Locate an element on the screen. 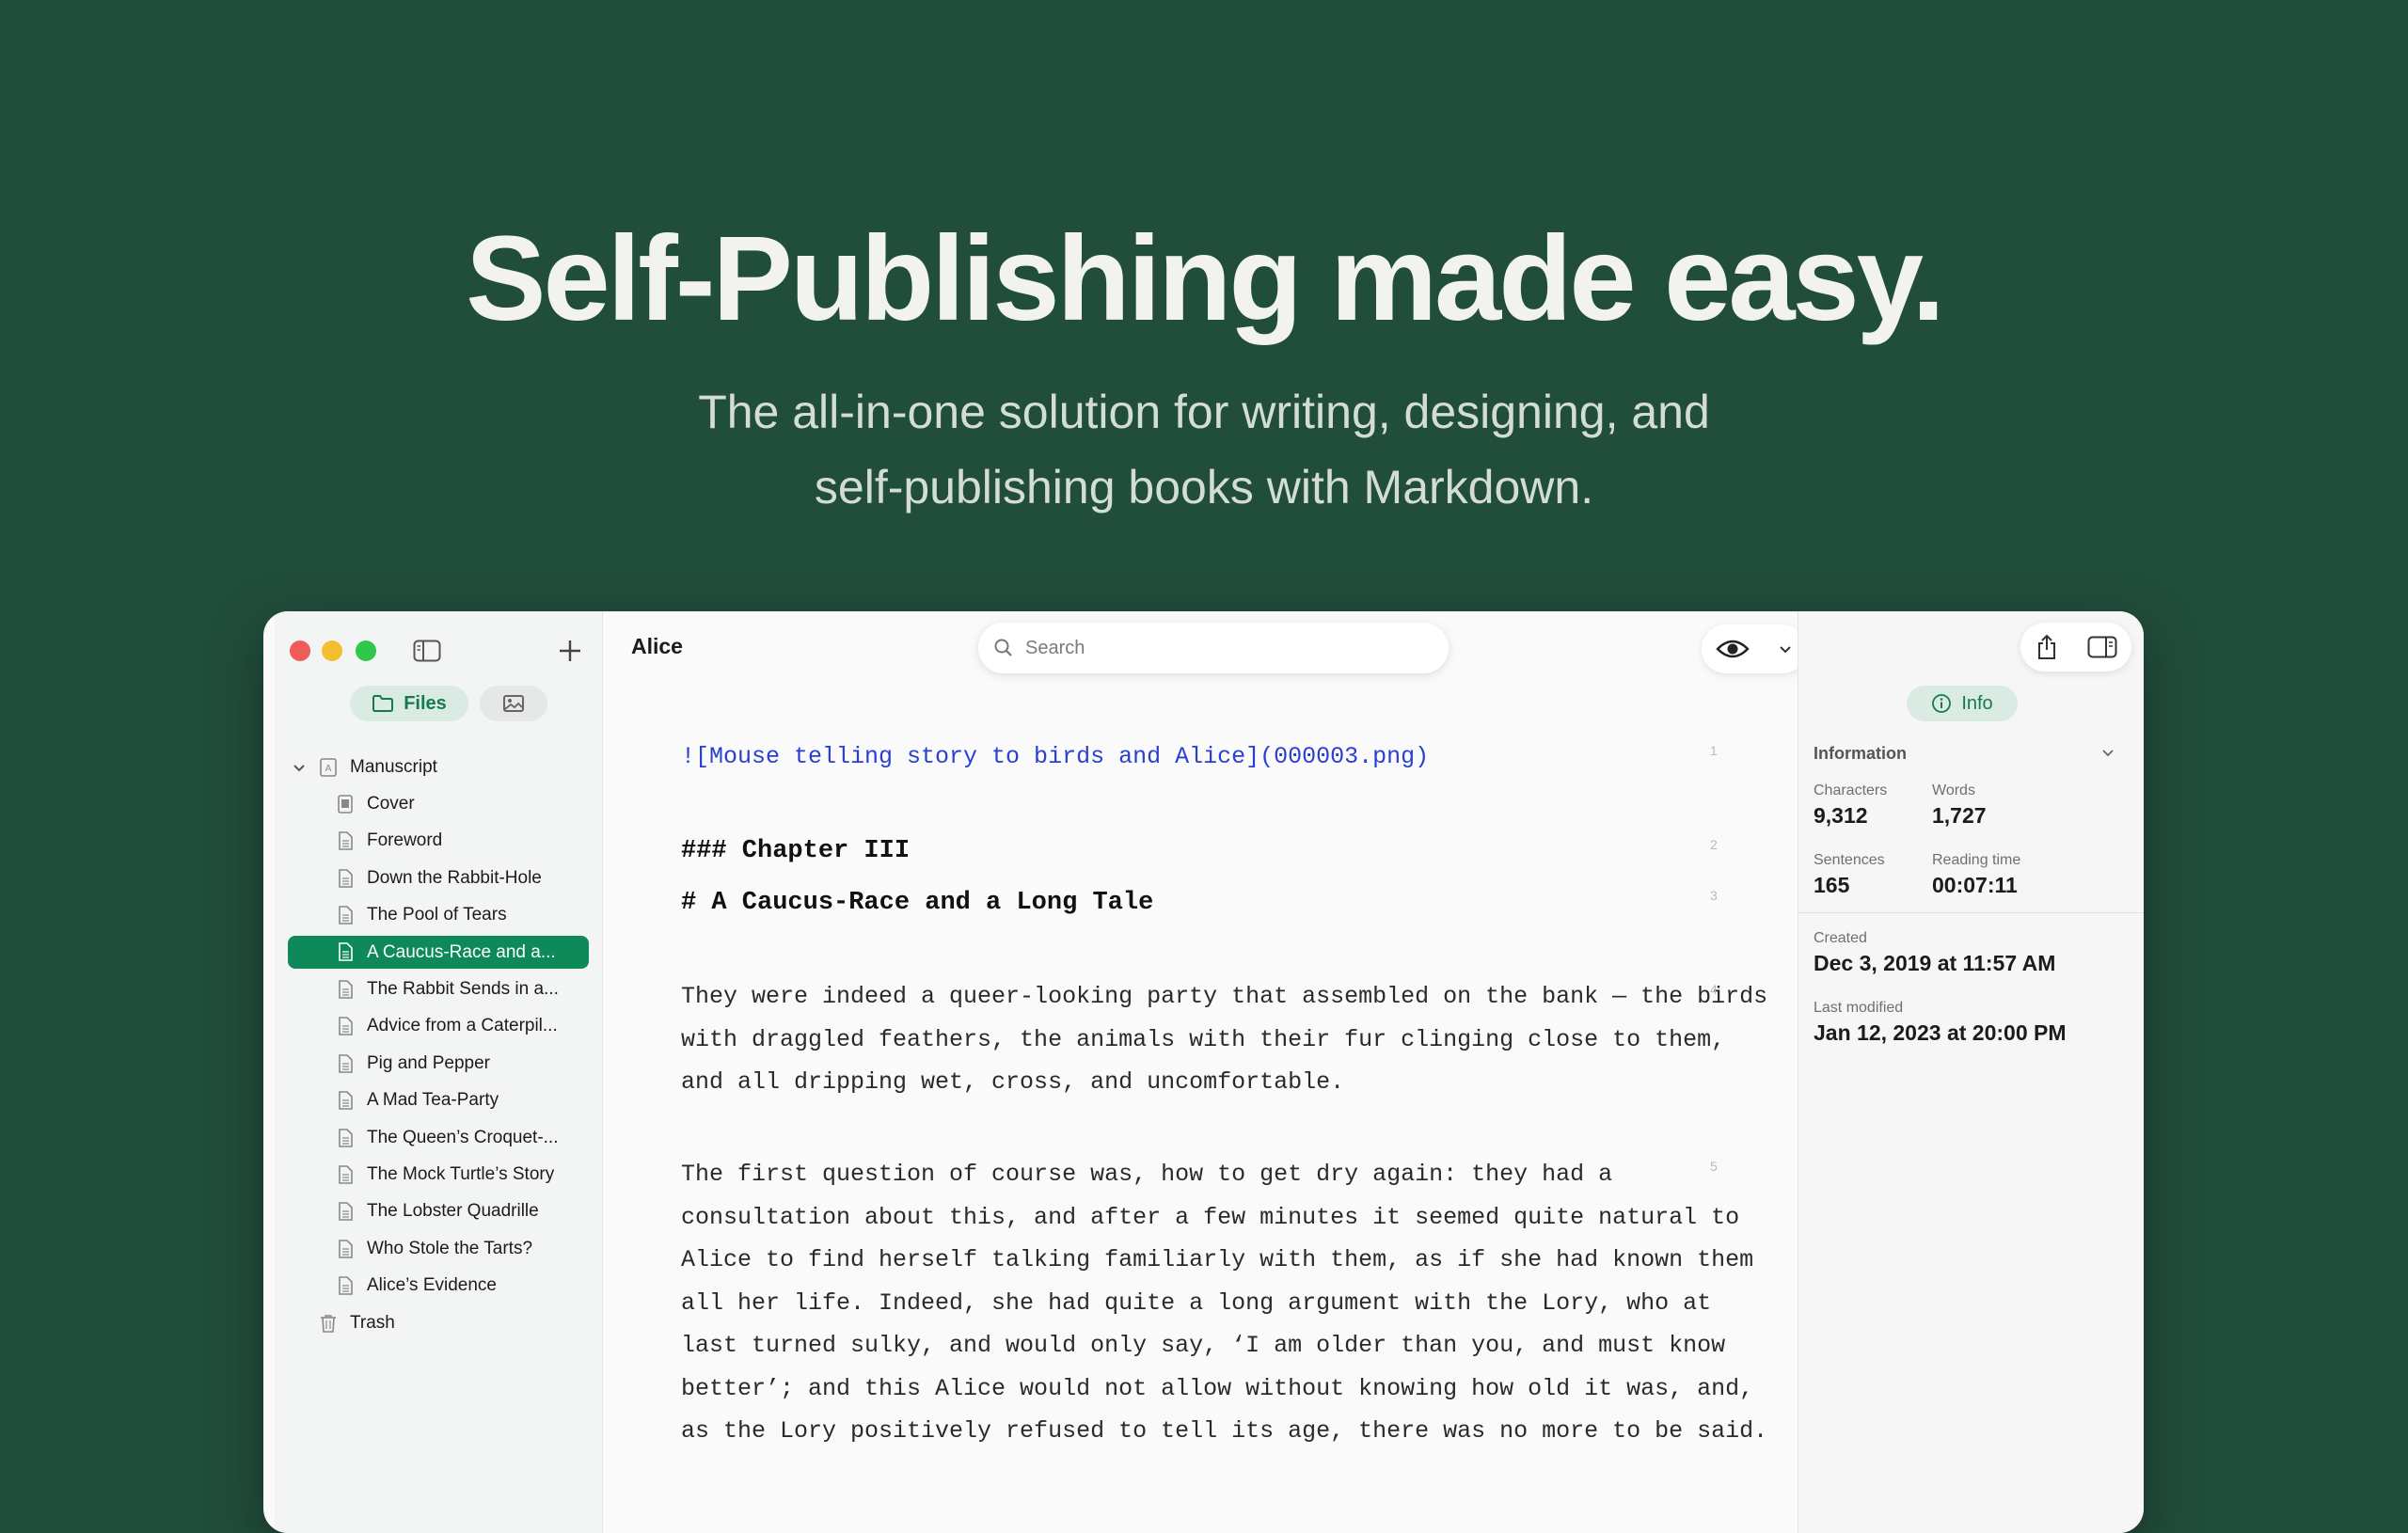 Image resolution: width=2408 pixels, height=1533 pixels. info-icon is located at coordinates (1942, 703).